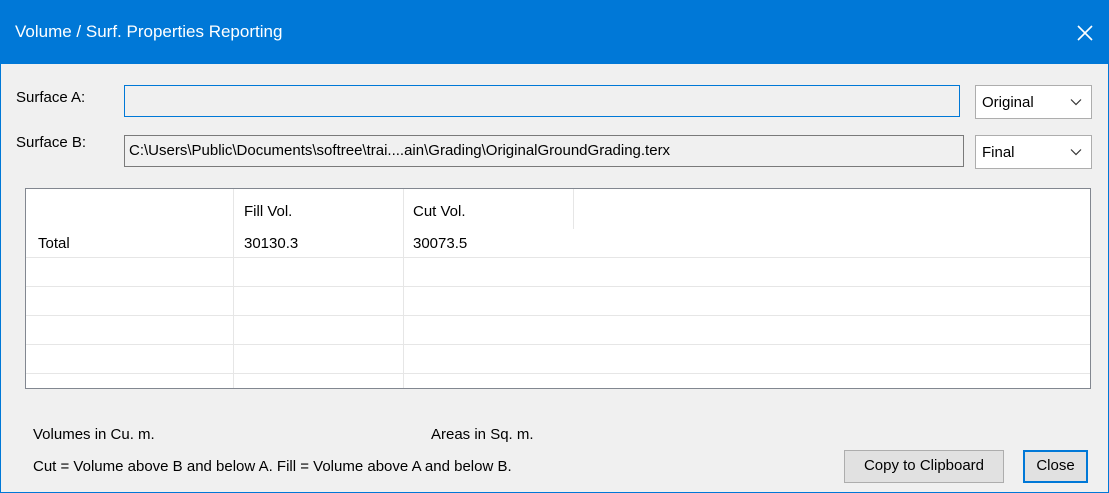 The height and width of the screenshot is (493, 1109). Describe the element at coordinates (542, 101) in the screenshot. I see `surface-a-path-field` at that location.